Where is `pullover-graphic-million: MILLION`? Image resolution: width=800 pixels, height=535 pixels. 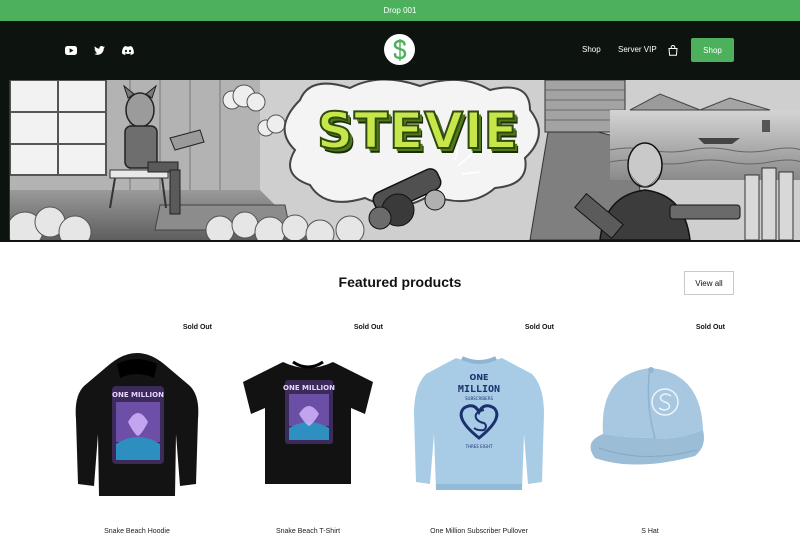
pullover-graphic-million: MILLION is located at coordinates (479, 389).